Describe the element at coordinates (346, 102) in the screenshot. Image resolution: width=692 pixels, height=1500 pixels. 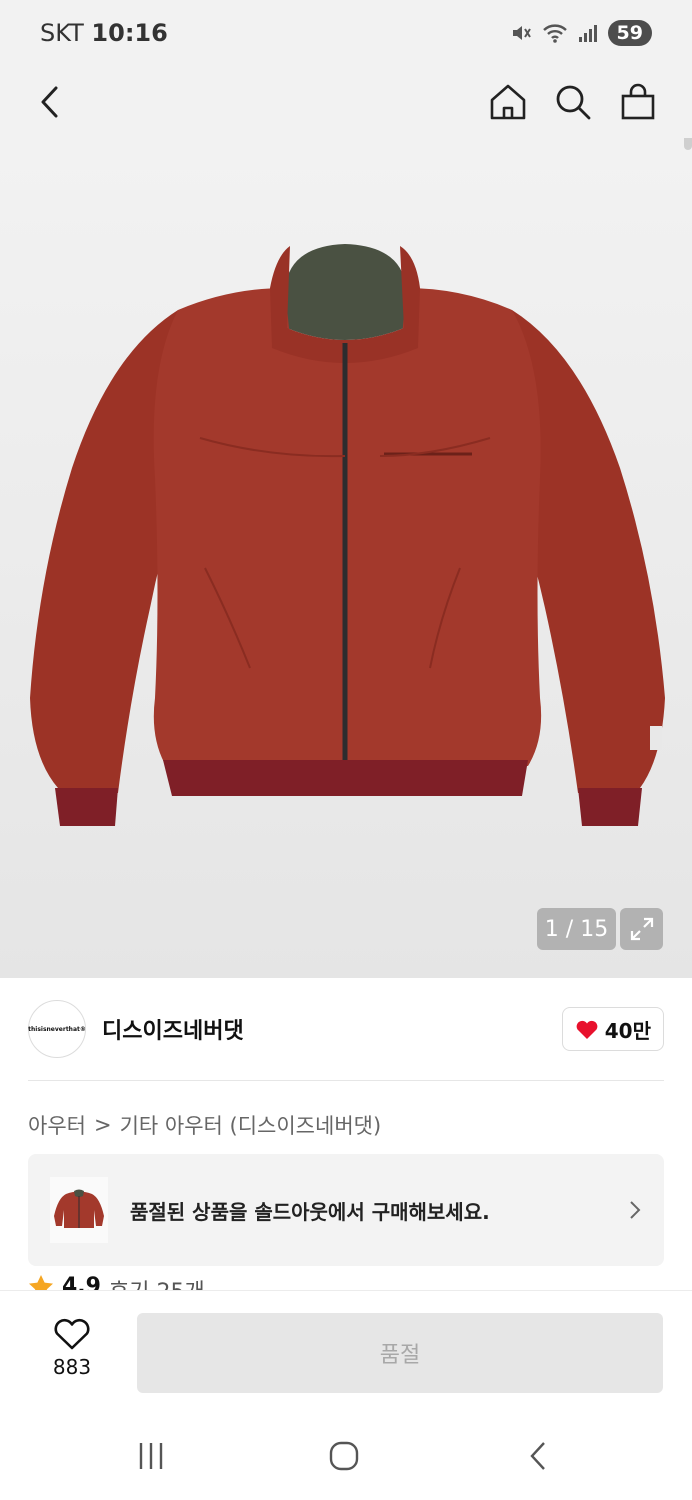
I see `top-navigation` at that location.